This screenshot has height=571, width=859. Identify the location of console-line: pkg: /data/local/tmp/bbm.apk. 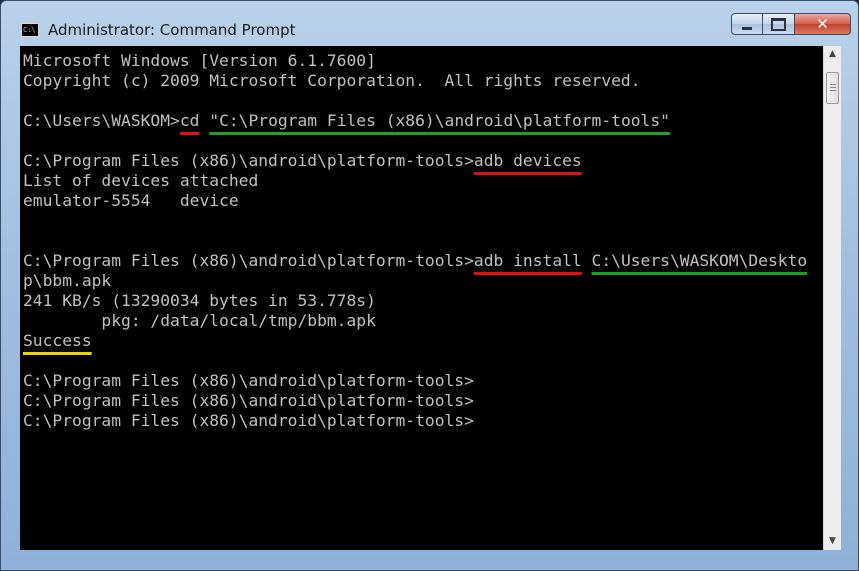
(415, 321).